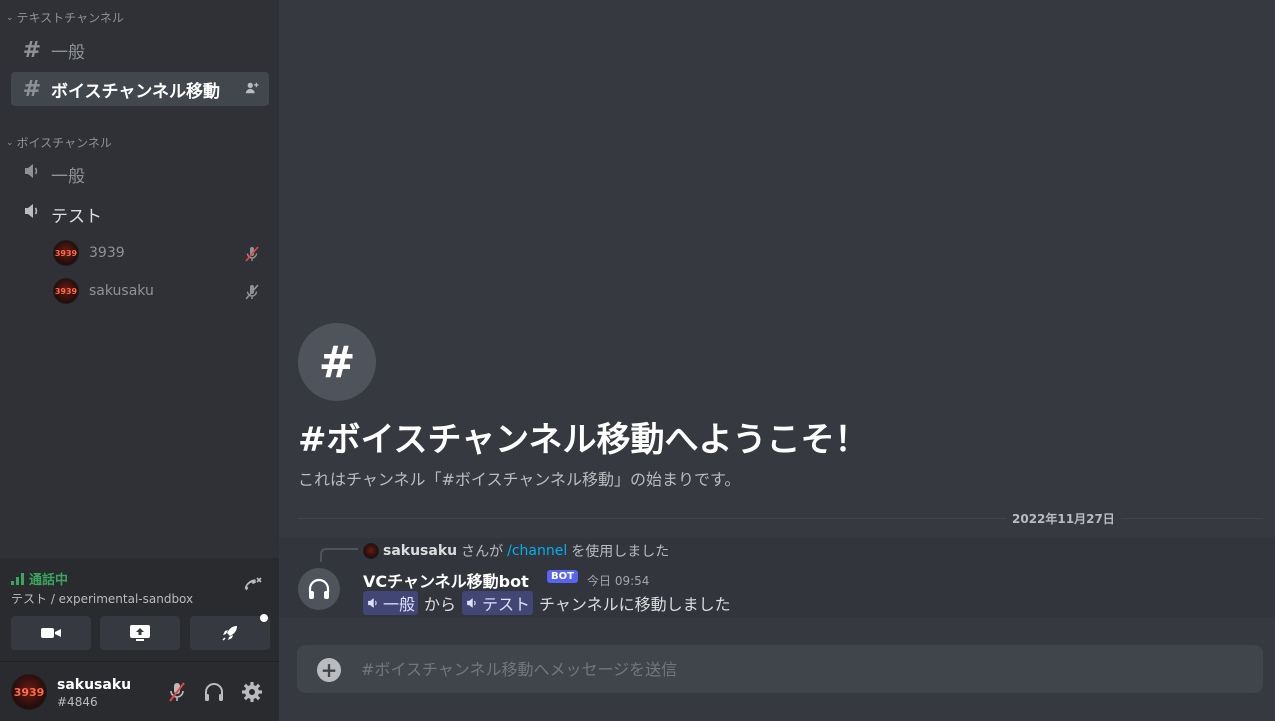  I want to click on slash-command-reply: sakusaku さんが /channel を使用しました, so click(516, 551).